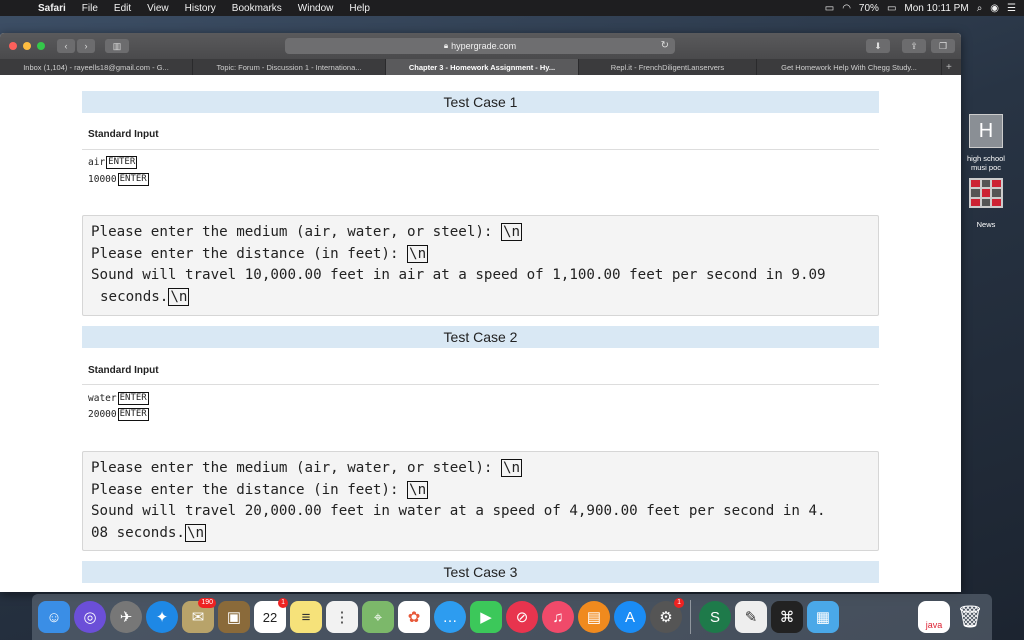  Describe the element at coordinates (980, 8) in the screenshot. I see `spotlight-icon: ⌕` at that location.